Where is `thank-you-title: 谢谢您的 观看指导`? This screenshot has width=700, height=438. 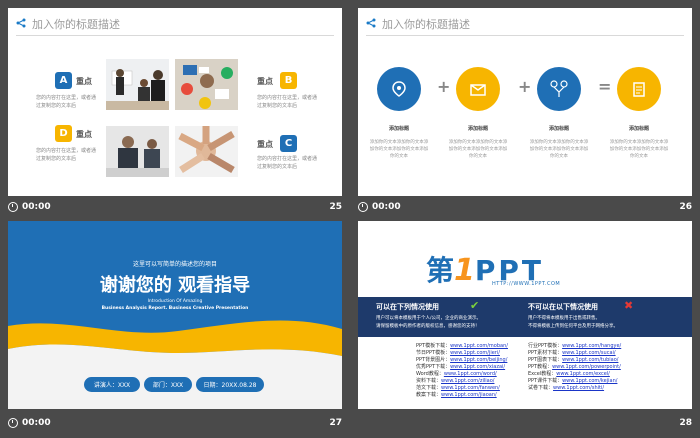
thank-you-title: 谢谢您的 观看指导 is located at coordinates (175, 285).